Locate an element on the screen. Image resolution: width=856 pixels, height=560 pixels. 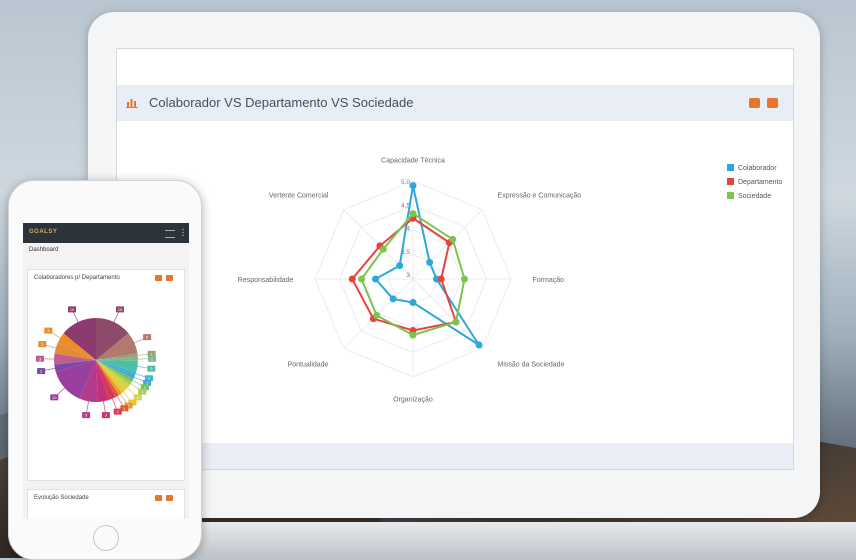
axis-label: Pontualidade is located at coordinates (308, 365).